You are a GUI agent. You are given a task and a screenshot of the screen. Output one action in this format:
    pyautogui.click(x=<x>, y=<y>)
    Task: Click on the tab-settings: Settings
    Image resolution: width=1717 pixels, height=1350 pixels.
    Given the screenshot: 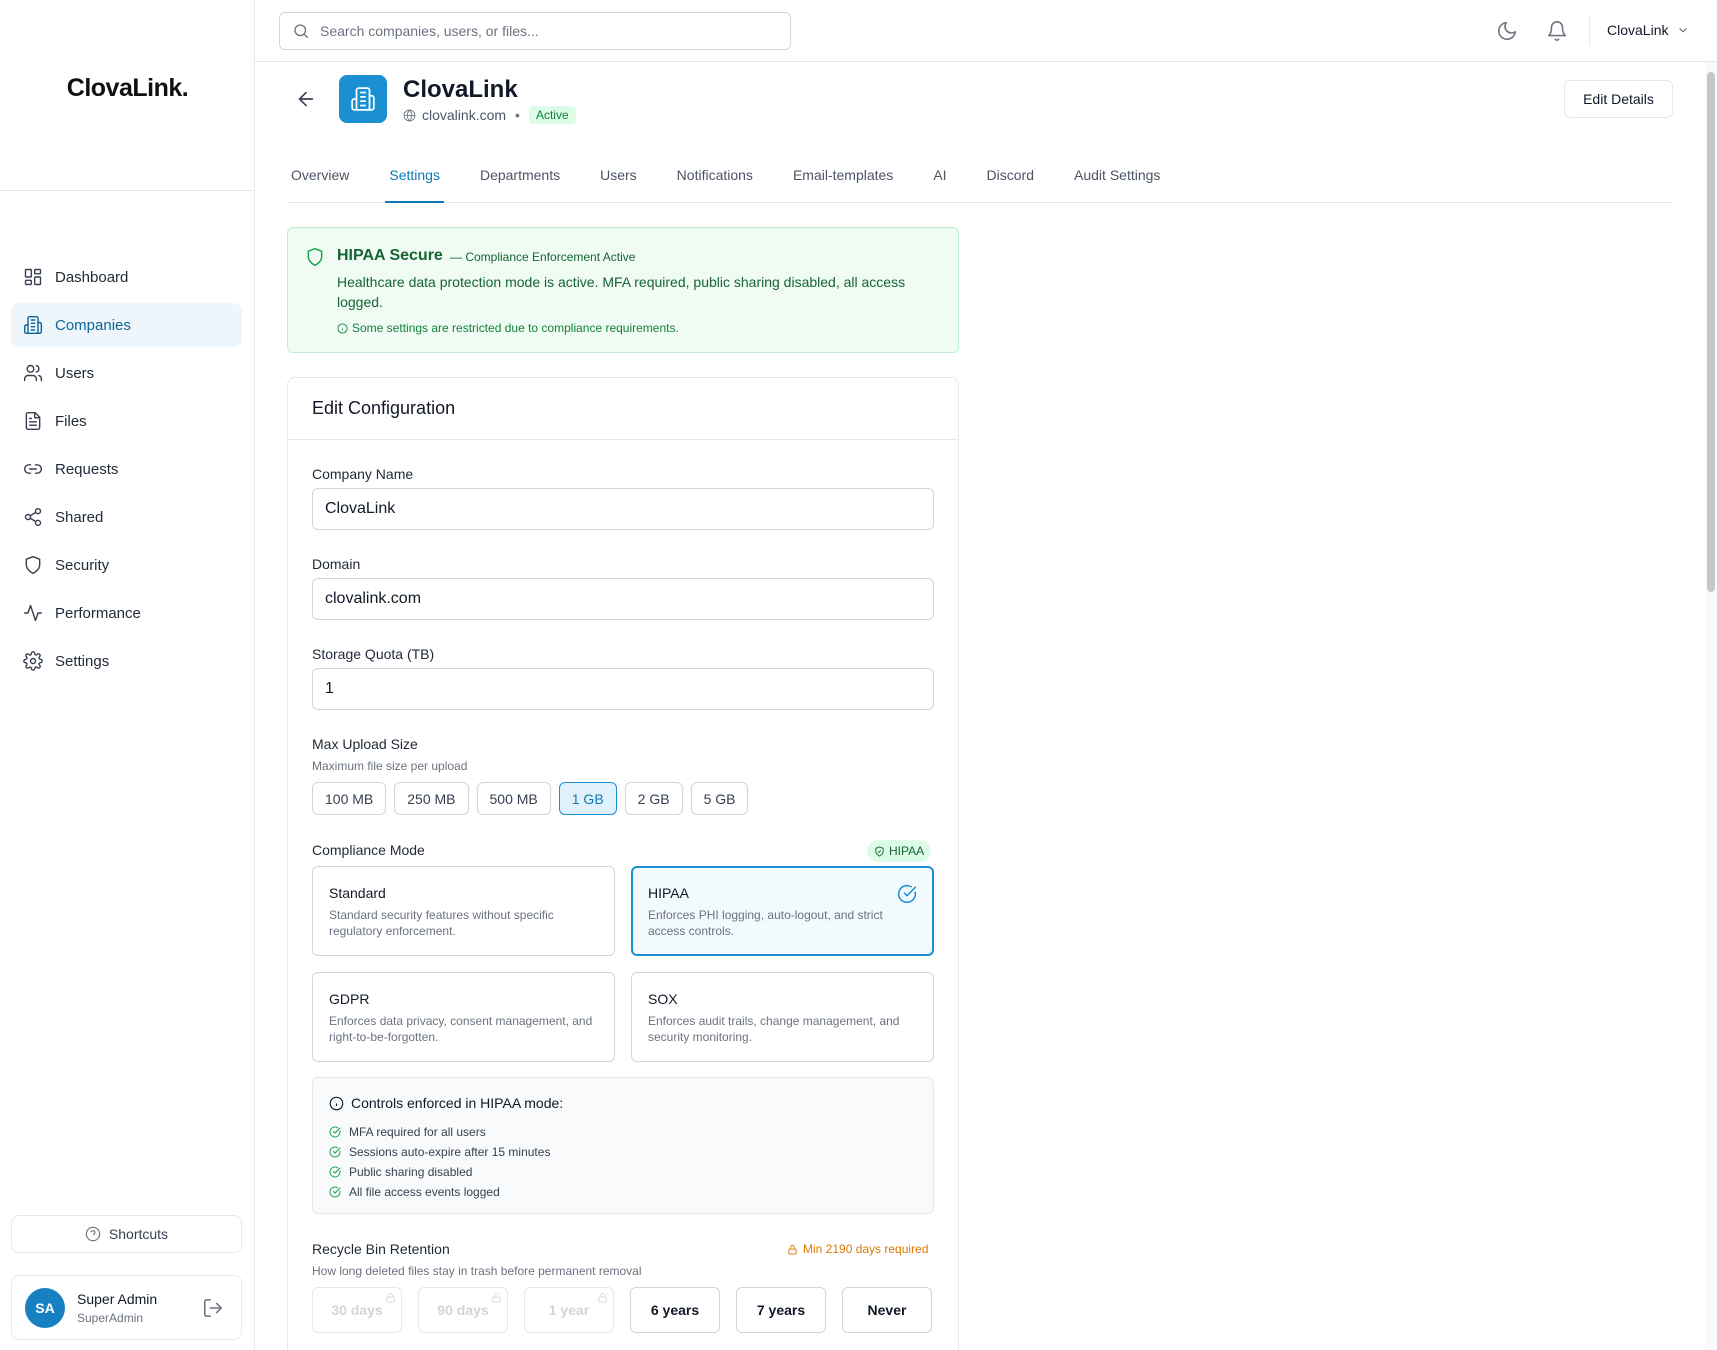 What is the action you would take?
    pyautogui.click(x=414, y=179)
    